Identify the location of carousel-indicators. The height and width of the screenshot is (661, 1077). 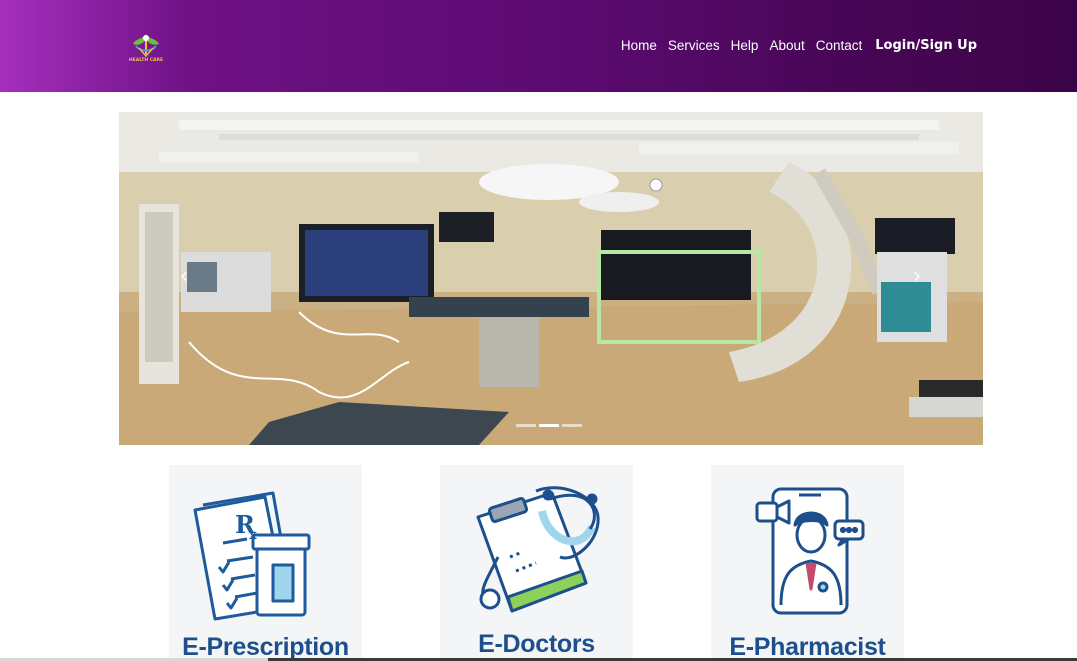
(549, 425).